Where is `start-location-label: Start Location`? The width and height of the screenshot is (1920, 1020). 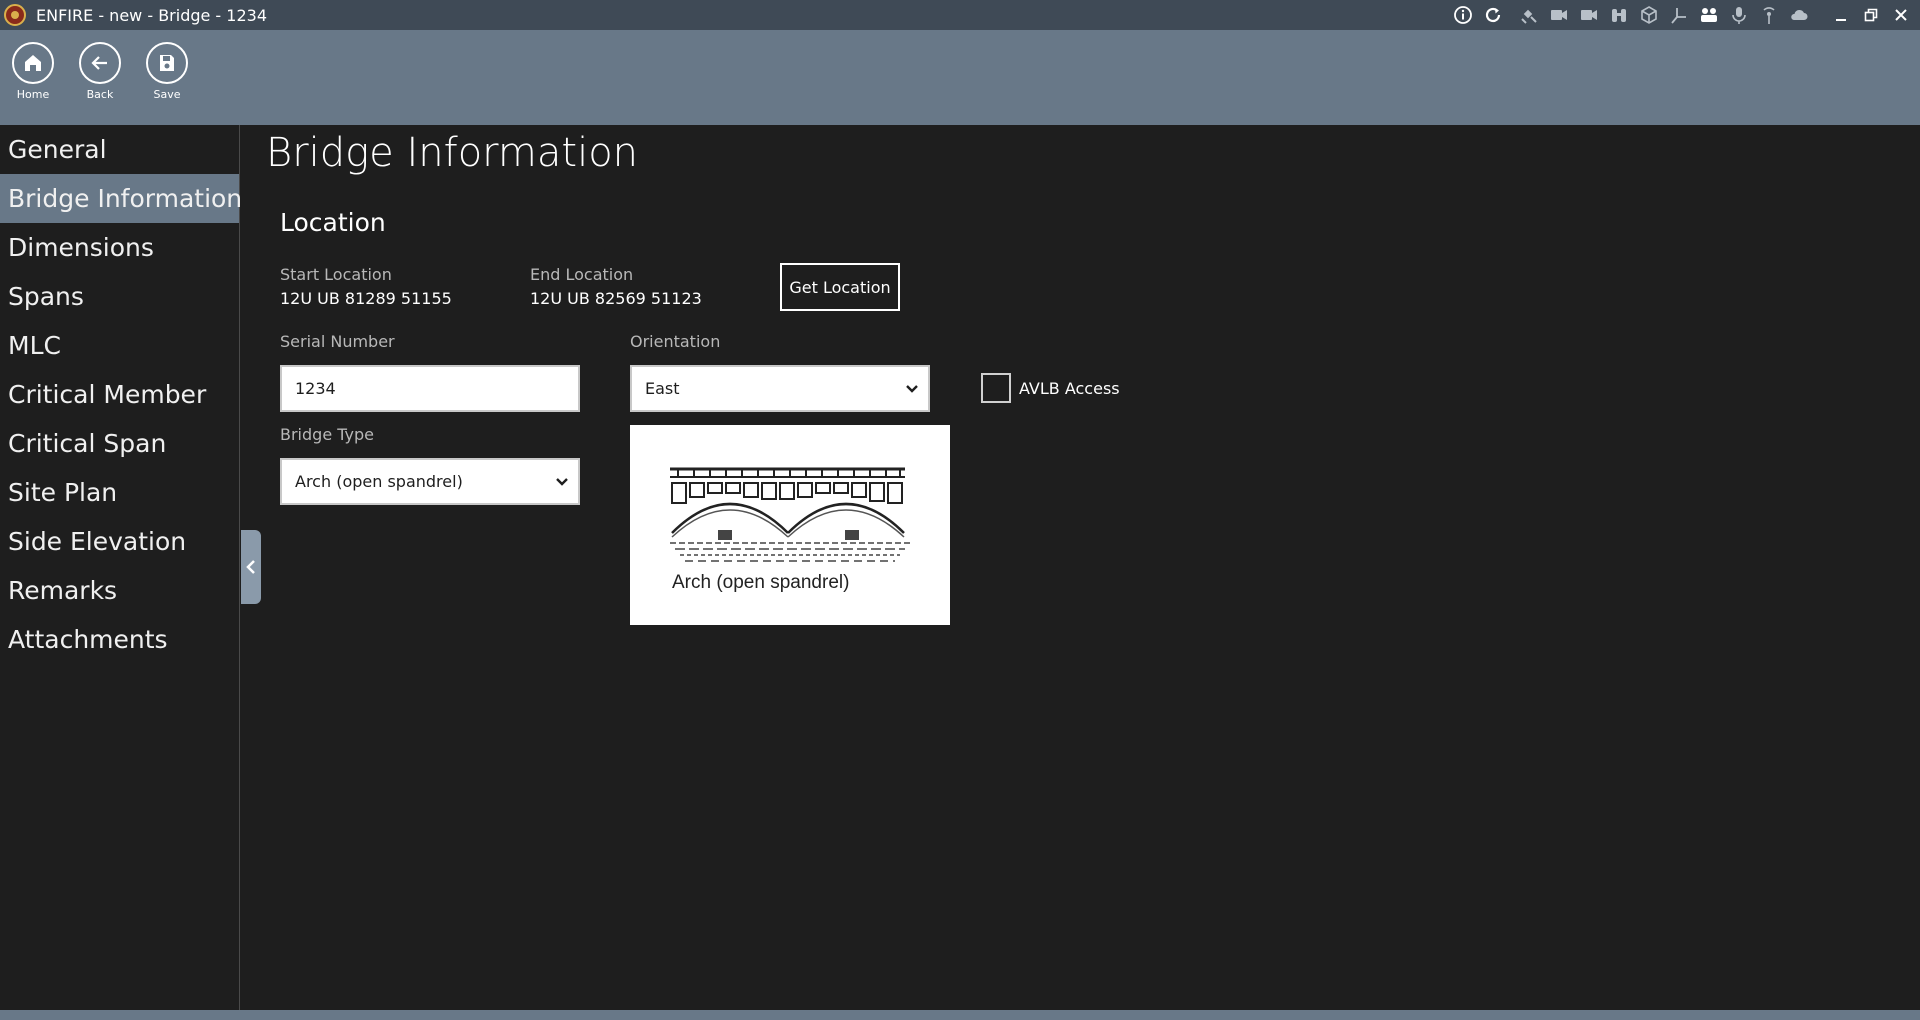
start-location-label: Start Location is located at coordinates (336, 274).